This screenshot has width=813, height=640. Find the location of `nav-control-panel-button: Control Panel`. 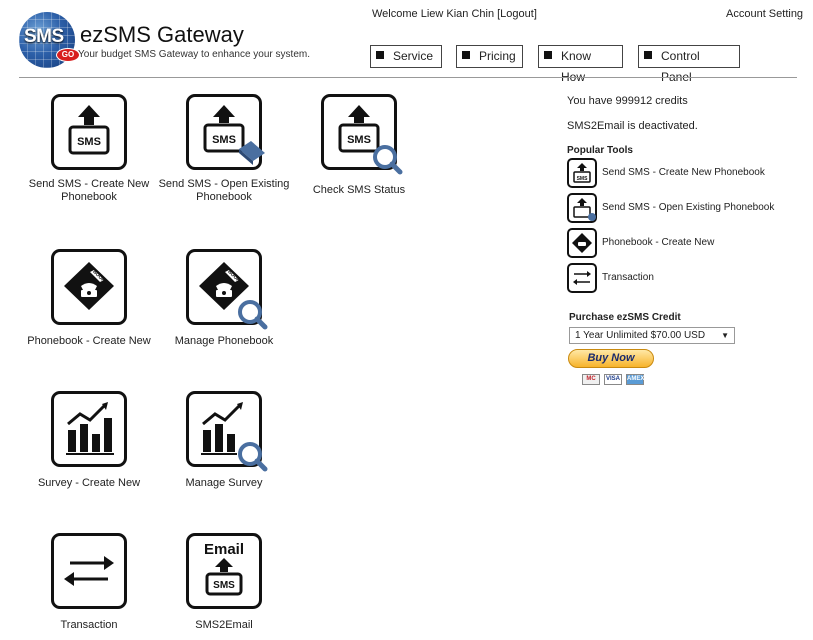

nav-control-panel-button: Control Panel is located at coordinates (689, 64).